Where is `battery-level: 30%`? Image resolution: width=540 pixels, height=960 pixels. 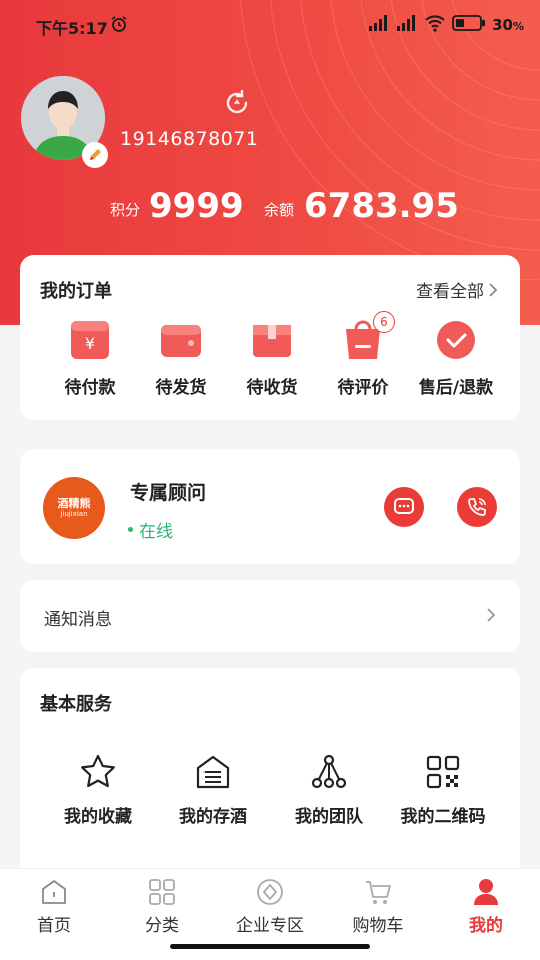
battery-level: 30% is located at coordinates (508, 25).